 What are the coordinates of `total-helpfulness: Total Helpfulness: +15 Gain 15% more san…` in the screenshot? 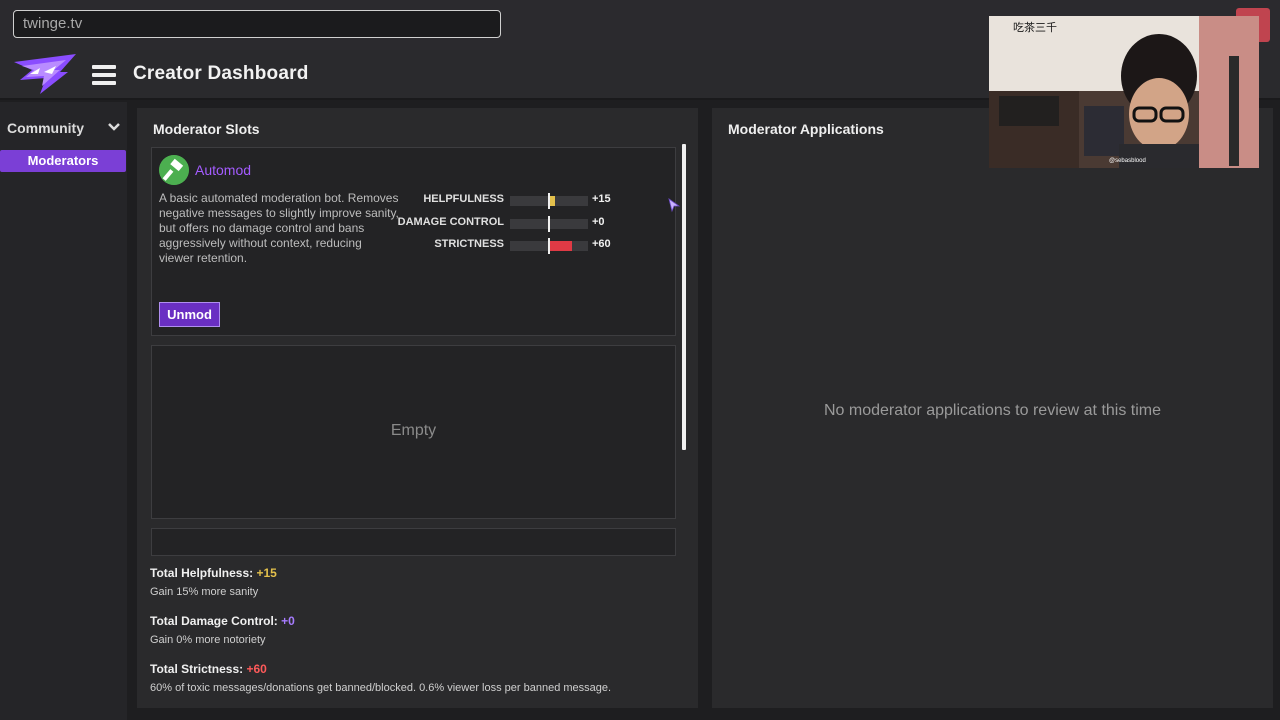 It's located at (213, 582).